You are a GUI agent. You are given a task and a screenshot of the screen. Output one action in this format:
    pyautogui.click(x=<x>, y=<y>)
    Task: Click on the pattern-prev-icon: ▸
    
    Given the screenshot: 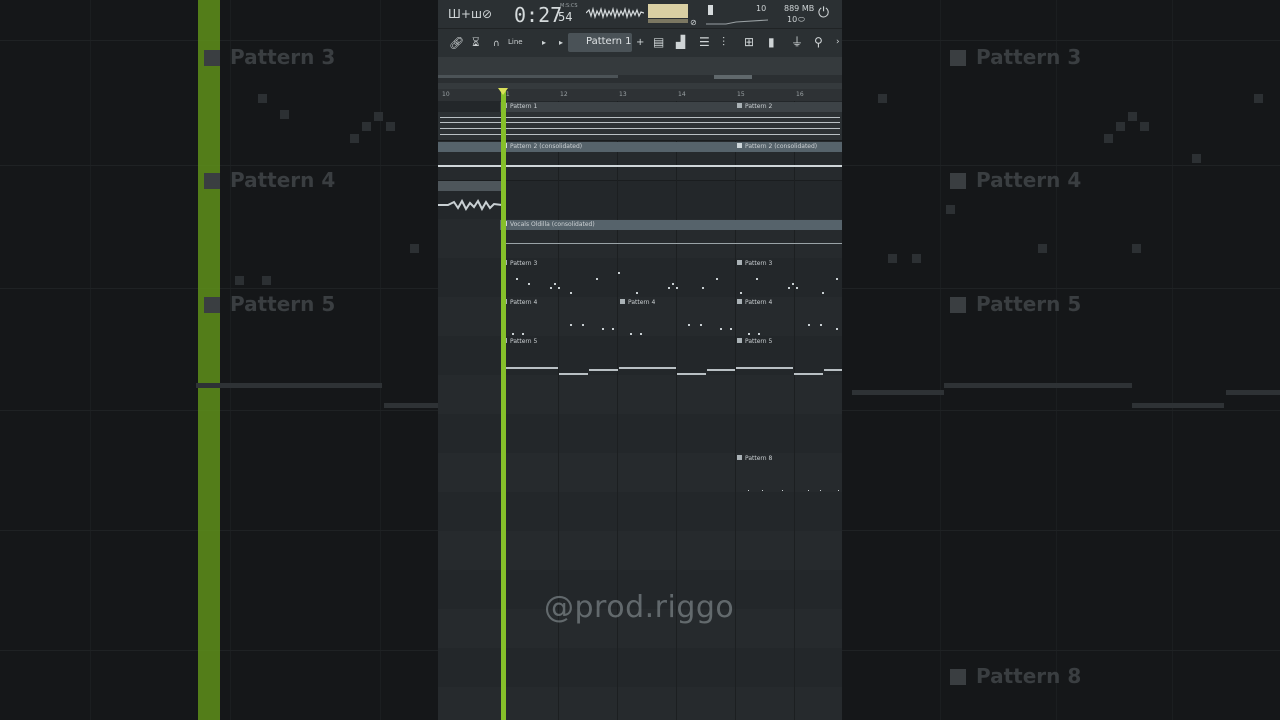 What is the action you would take?
    pyautogui.click(x=561, y=43)
    